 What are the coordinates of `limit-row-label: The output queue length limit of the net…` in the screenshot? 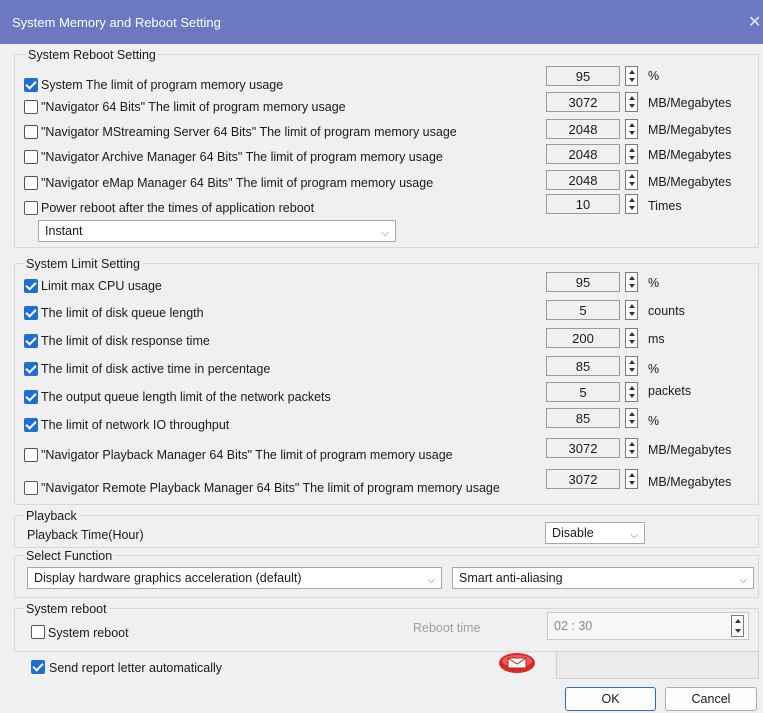 It's located at (186, 397).